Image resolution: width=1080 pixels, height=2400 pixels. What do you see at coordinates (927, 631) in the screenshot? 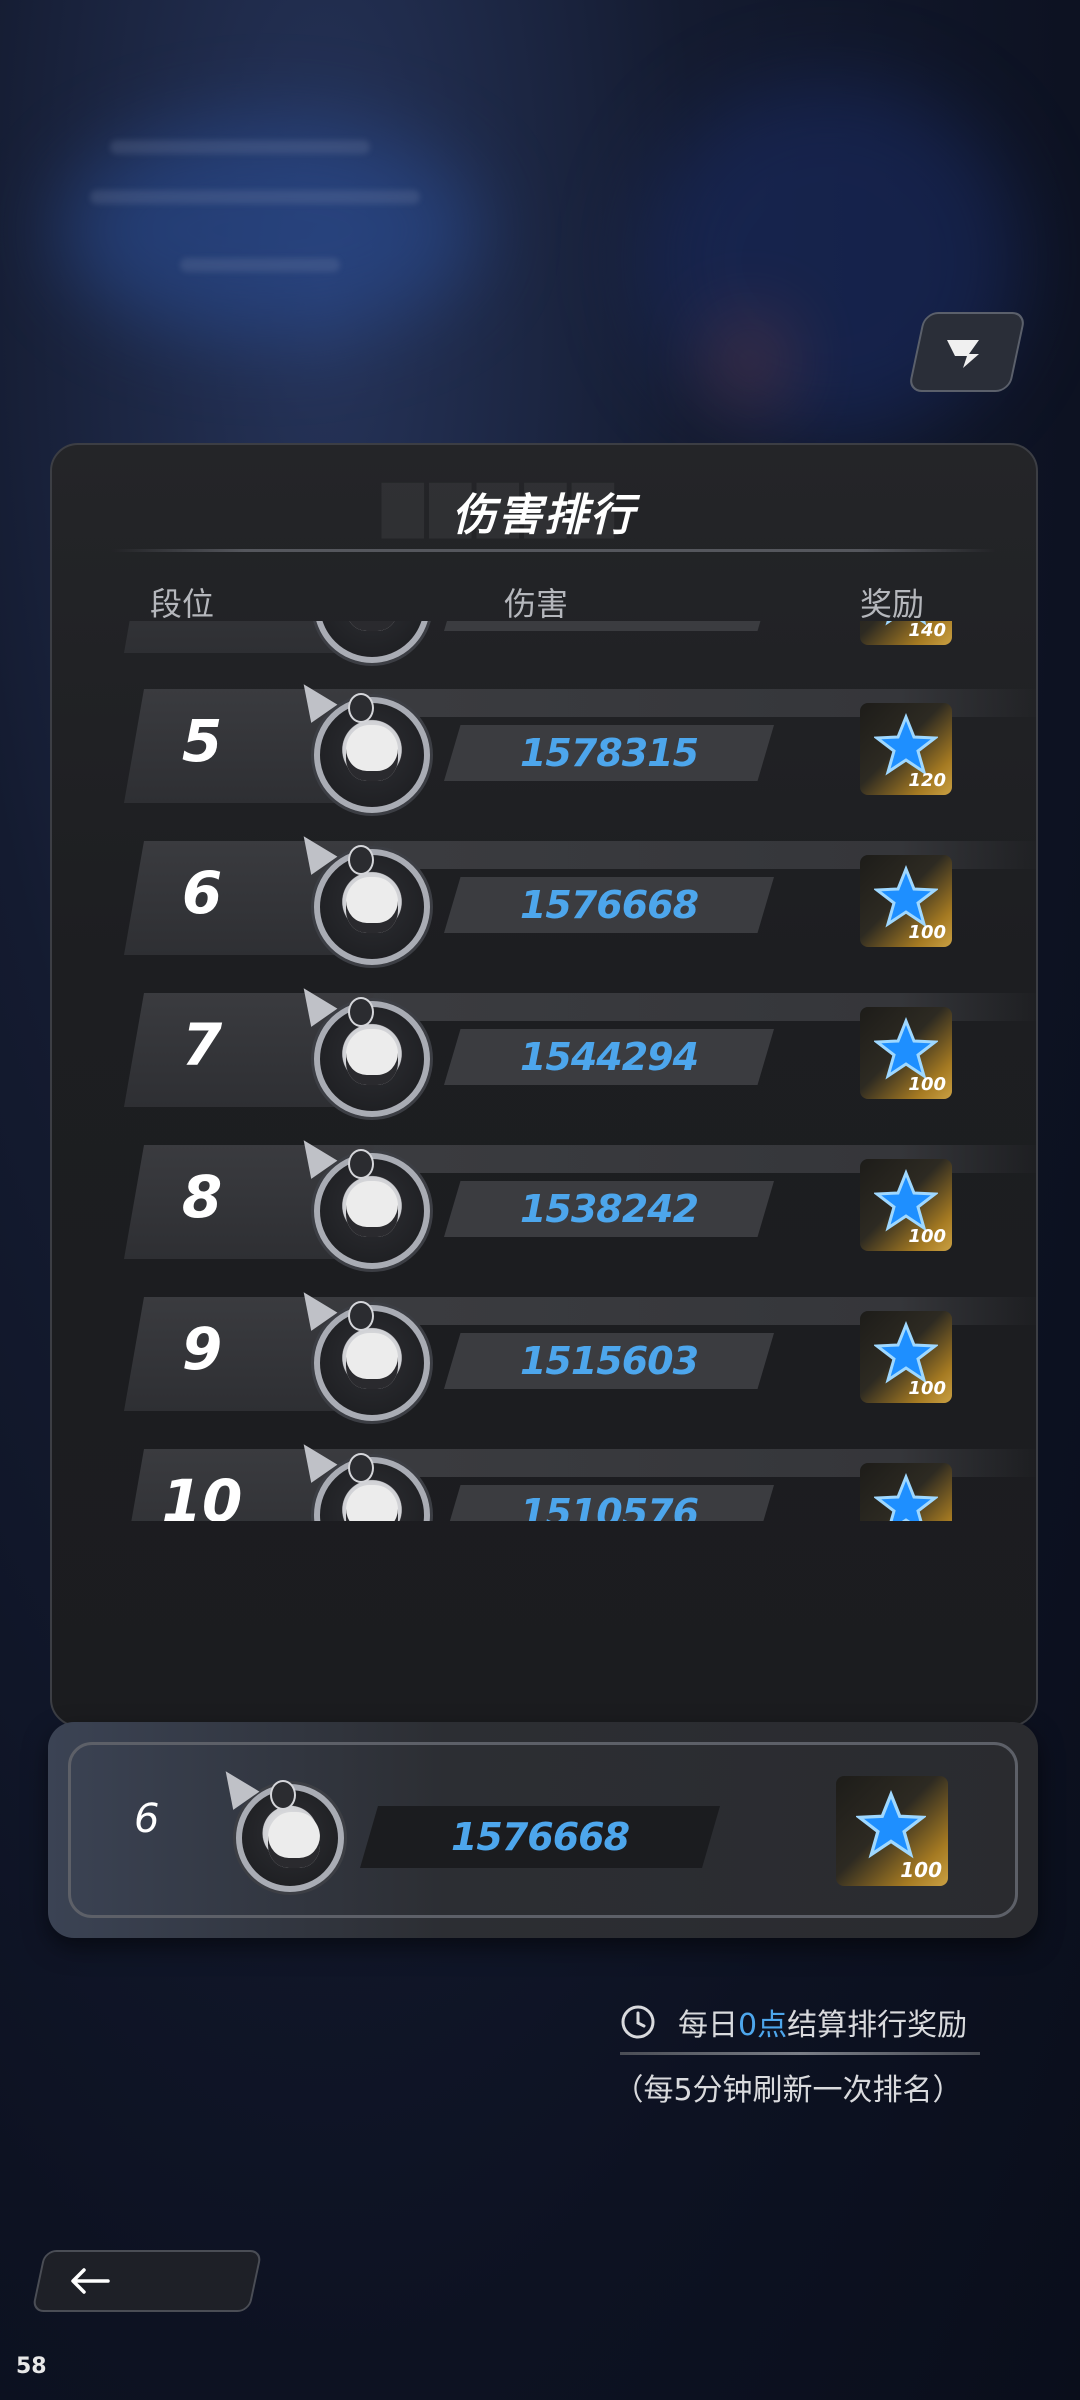
I see `reward-quantity: 140` at bounding box center [927, 631].